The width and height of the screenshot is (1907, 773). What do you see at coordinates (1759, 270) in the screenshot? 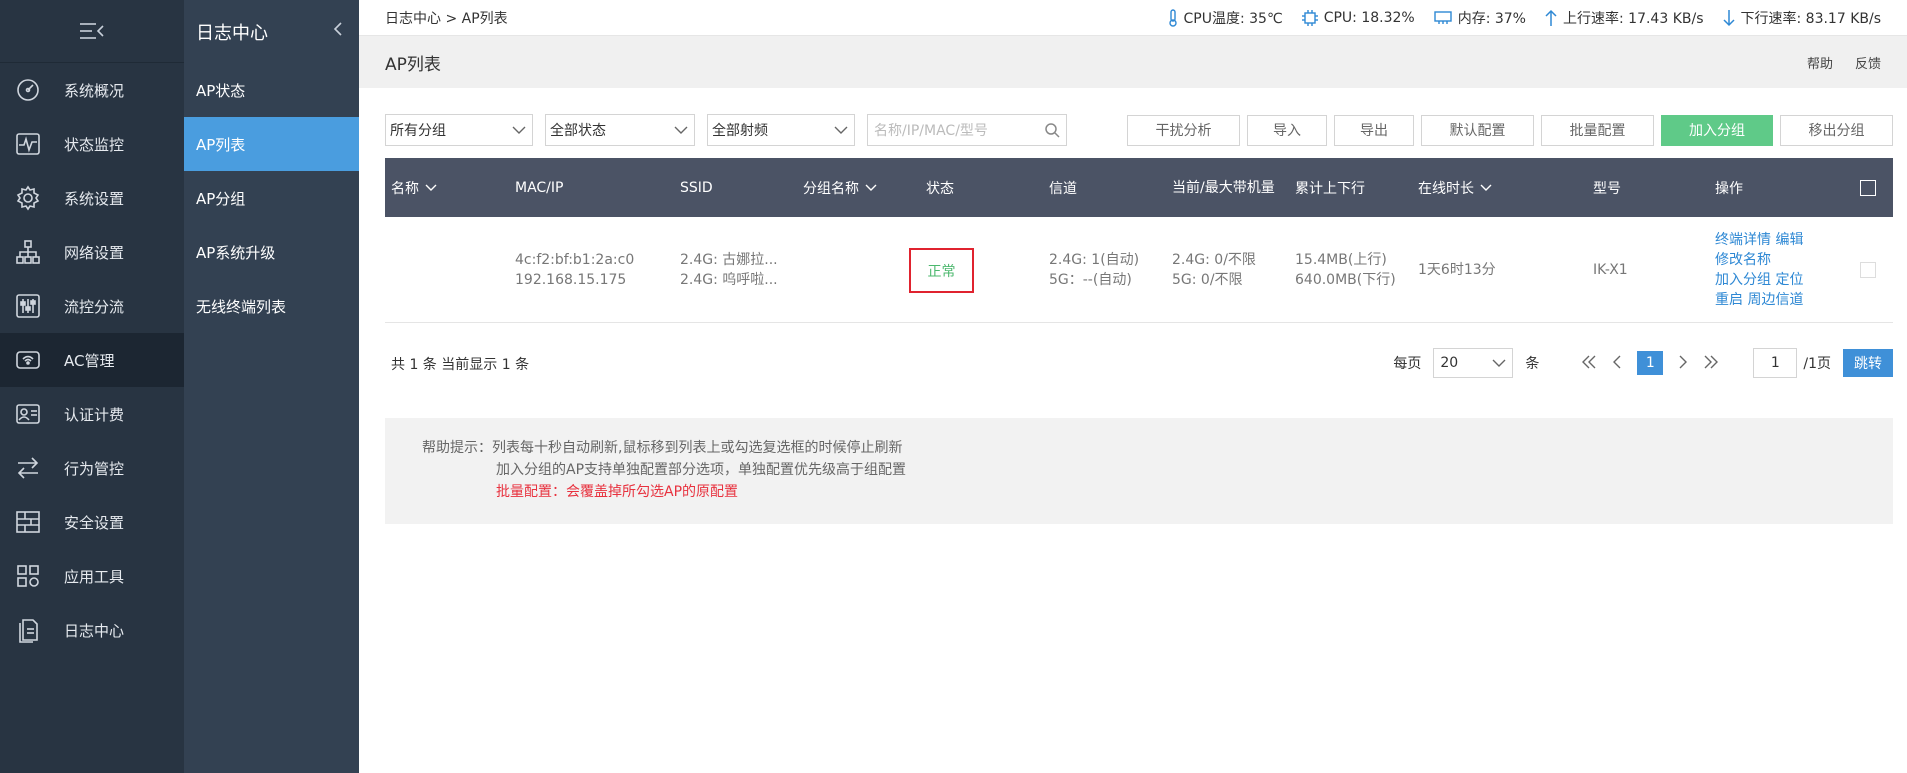
I see `cell-operations: 终端详情 编辑 修改名称 加入分组 定位 重启 周边信道` at bounding box center [1759, 270].